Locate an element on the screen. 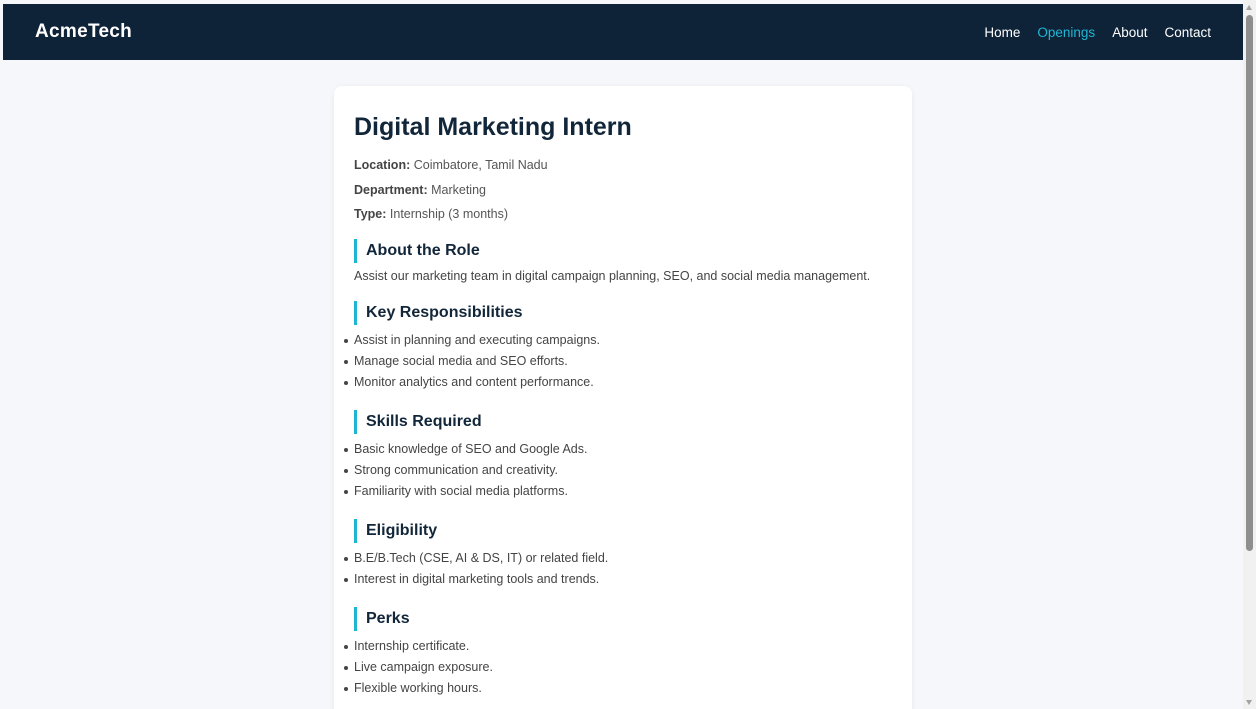 This screenshot has width=1256, height=709. nav-links: Home Openings About Contact is located at coordinates (1089, 32).